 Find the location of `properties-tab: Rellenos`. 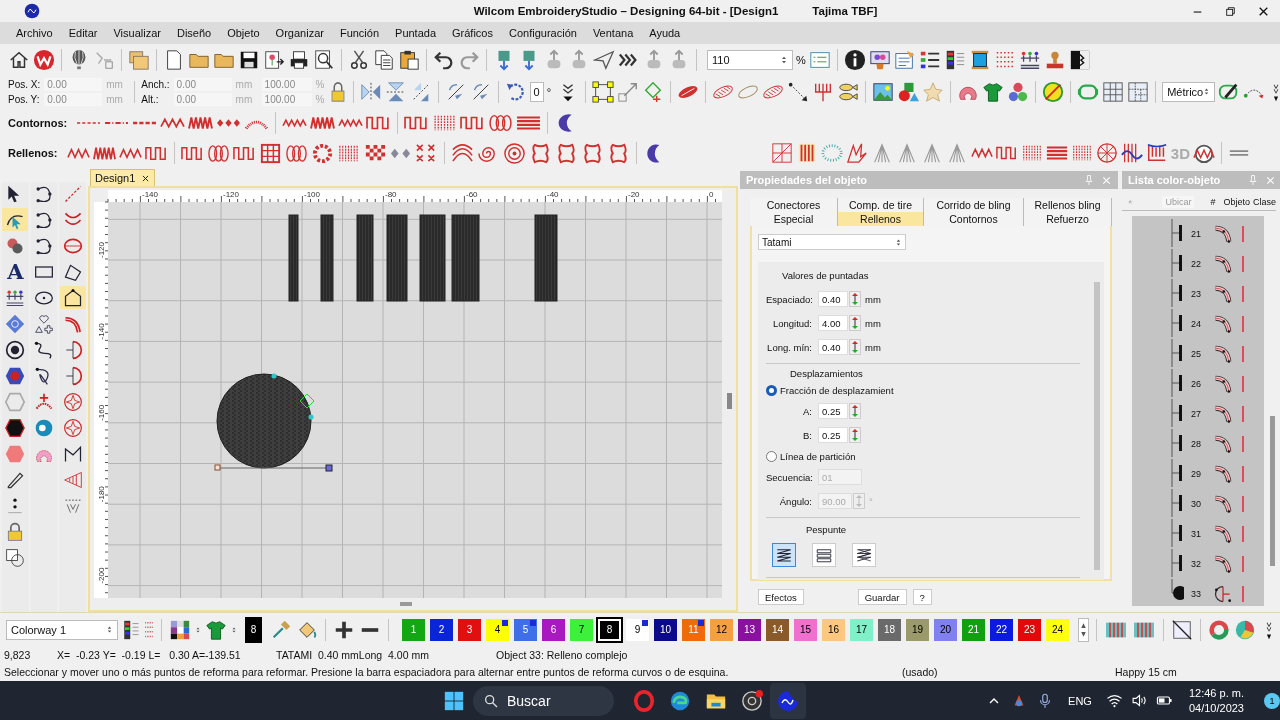

properties-tab: Rellenos is located at coordinates (881, 219).